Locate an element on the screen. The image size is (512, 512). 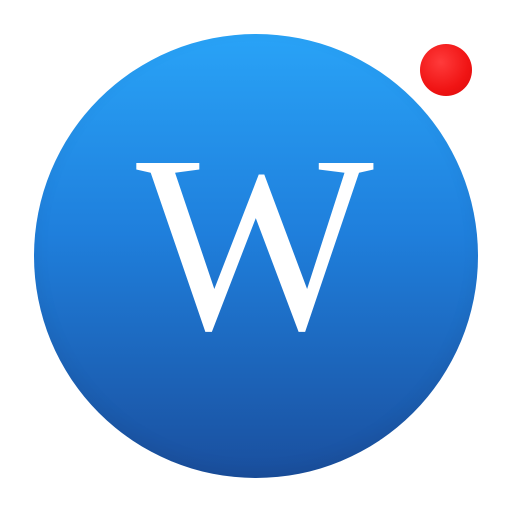
notification-badge is located at coordinates (446, 70).